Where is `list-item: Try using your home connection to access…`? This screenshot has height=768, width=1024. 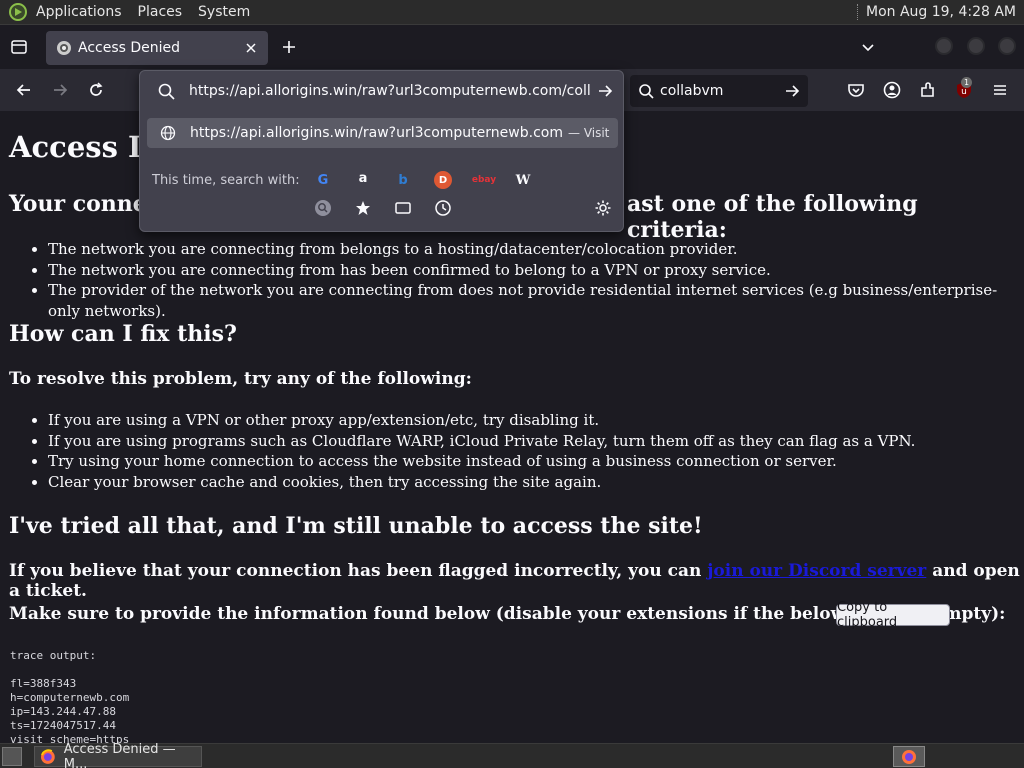 list-item: Try using your home connection to access… is located at coordinates (481, 461).